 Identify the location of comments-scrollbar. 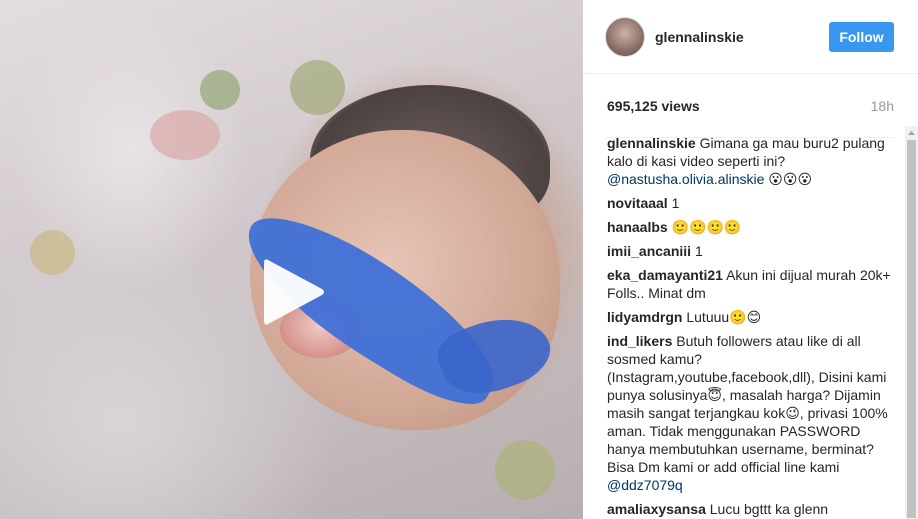
(911, 322).